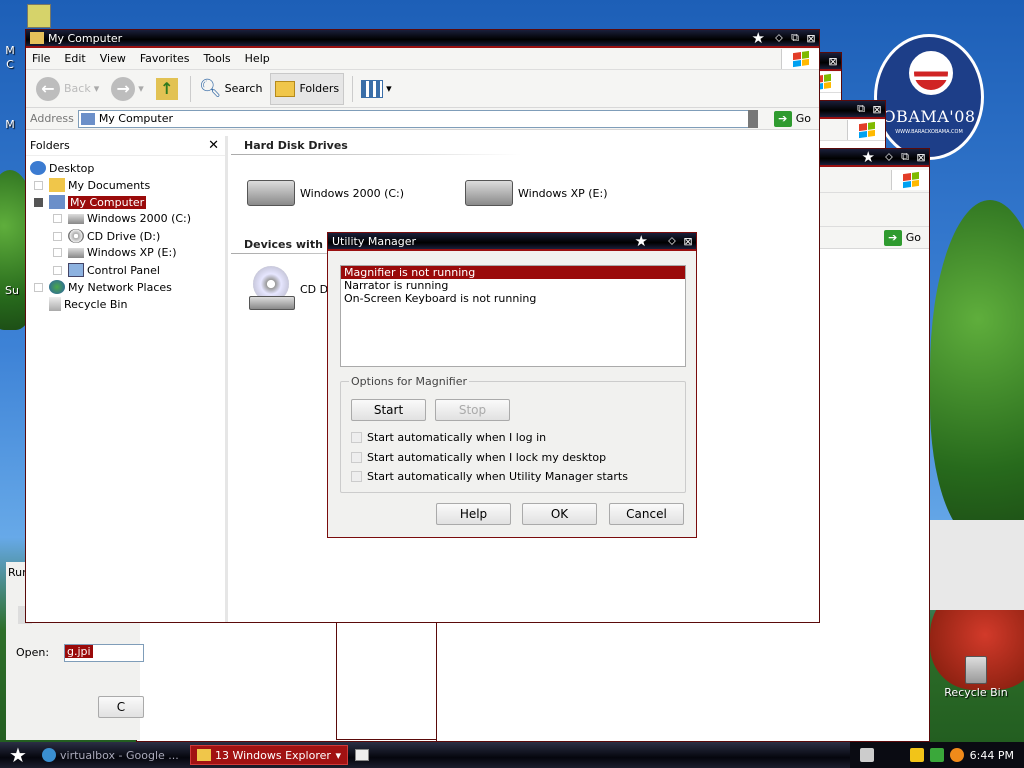  I want to click on folders-button: Folders, so click(307, 88).